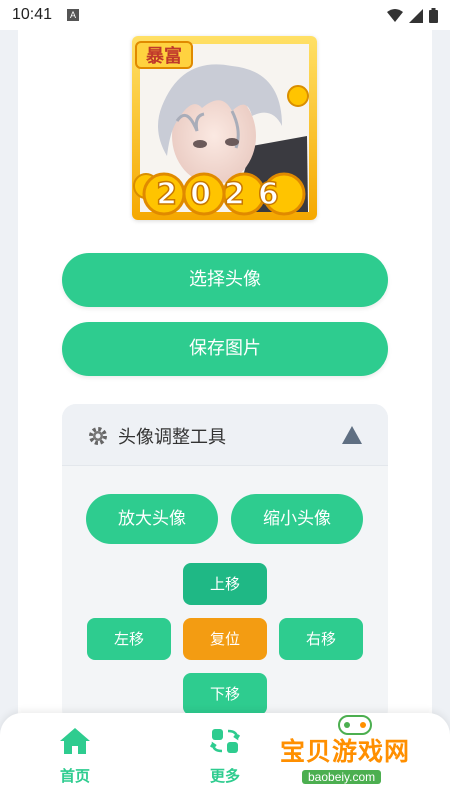 The image size is (450, 800). I want to click on nav-more: 更多, so click(225, 756).